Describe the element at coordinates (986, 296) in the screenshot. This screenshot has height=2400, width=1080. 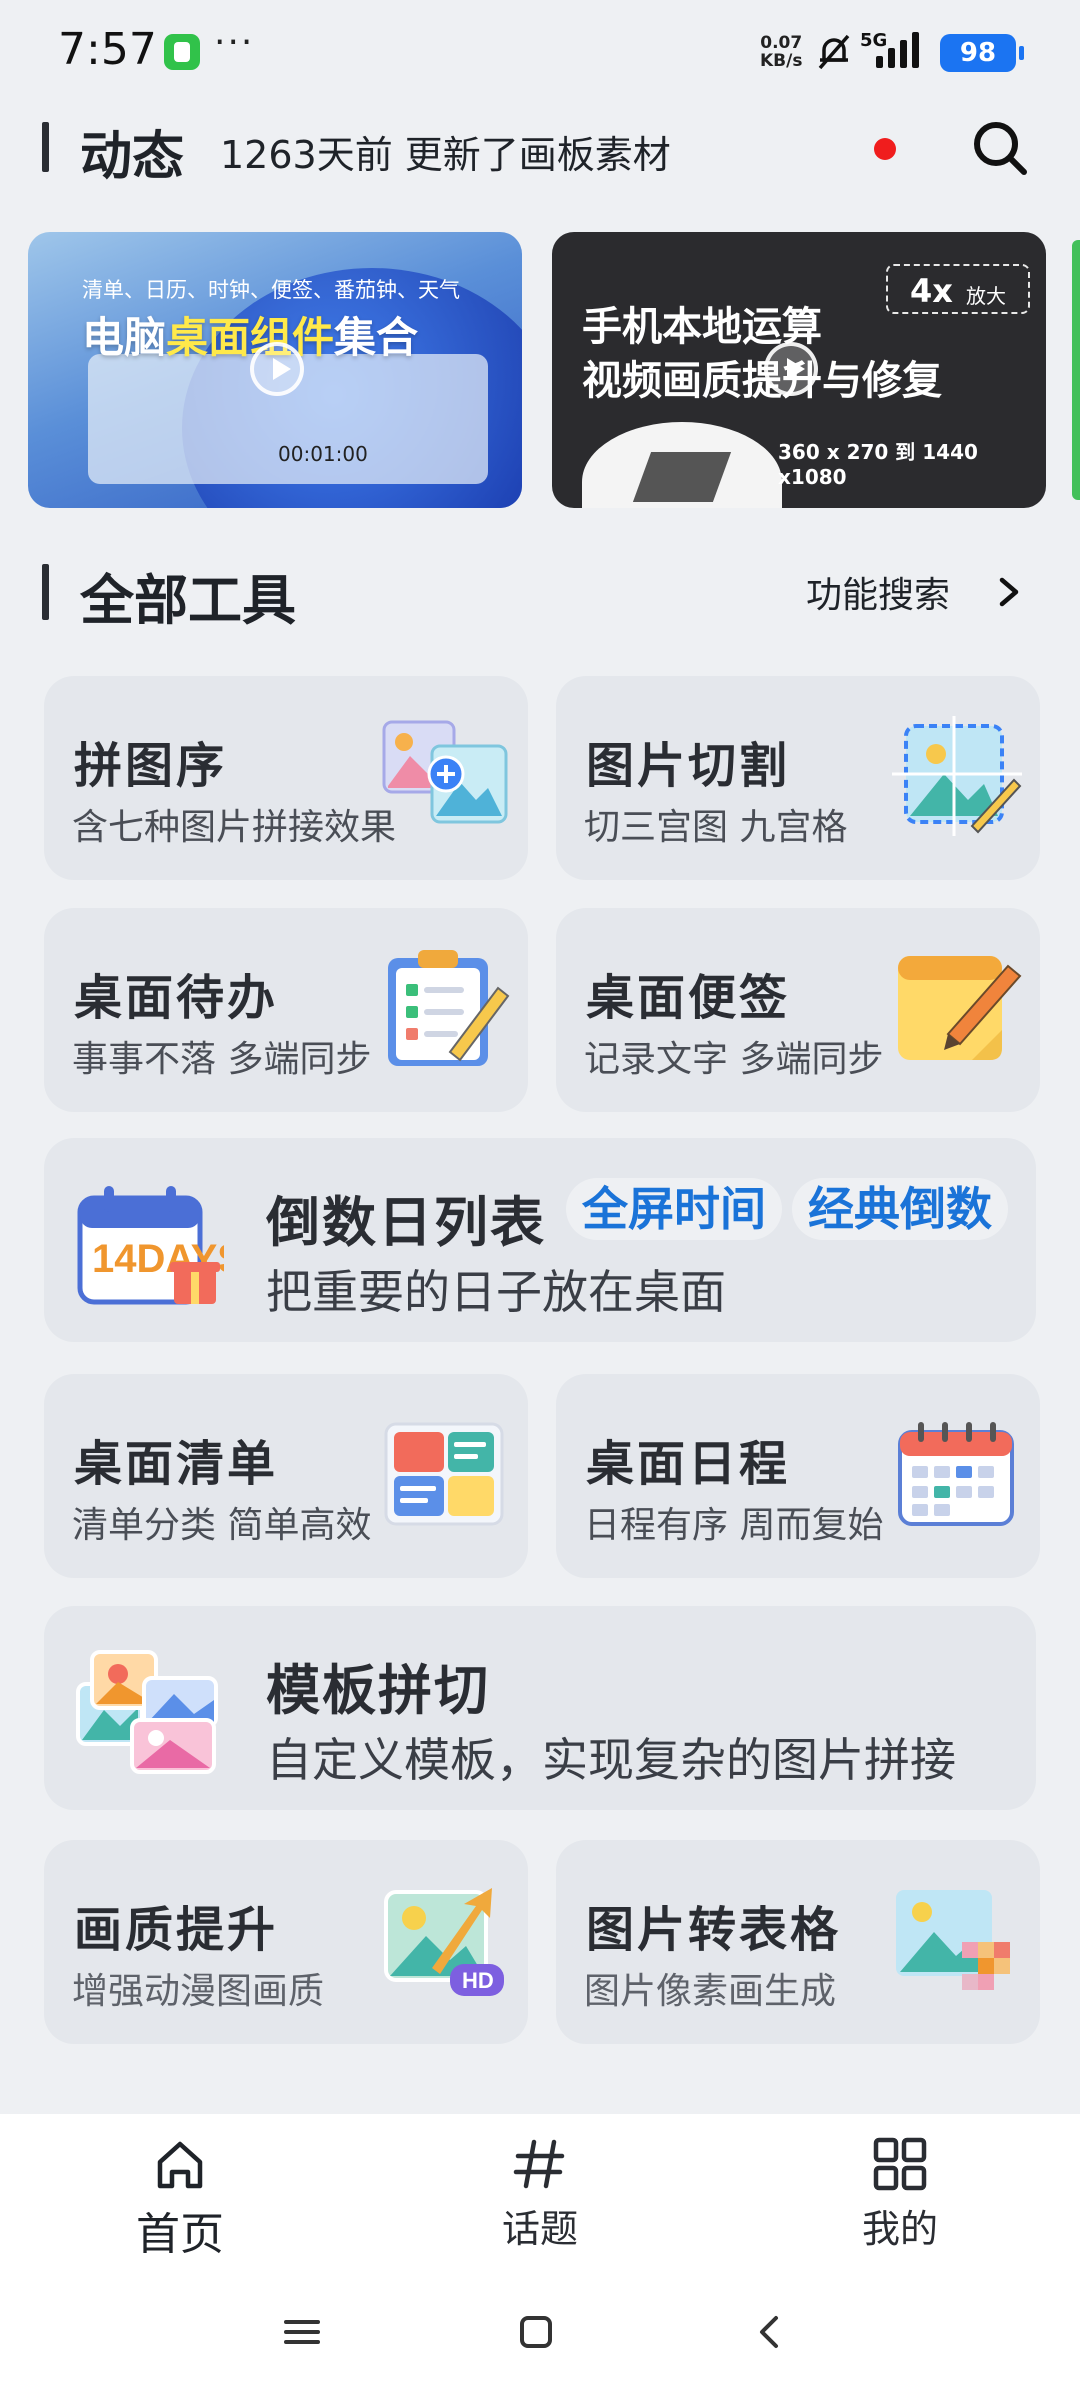
I see `zoom-badge-label: 放大` at that location.